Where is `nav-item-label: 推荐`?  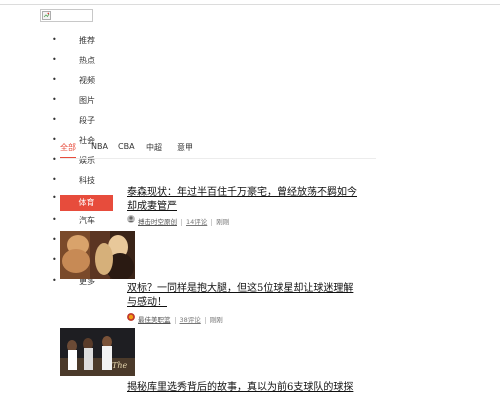 nav-item-label: 推荐 is located at coordinates (87, 40).